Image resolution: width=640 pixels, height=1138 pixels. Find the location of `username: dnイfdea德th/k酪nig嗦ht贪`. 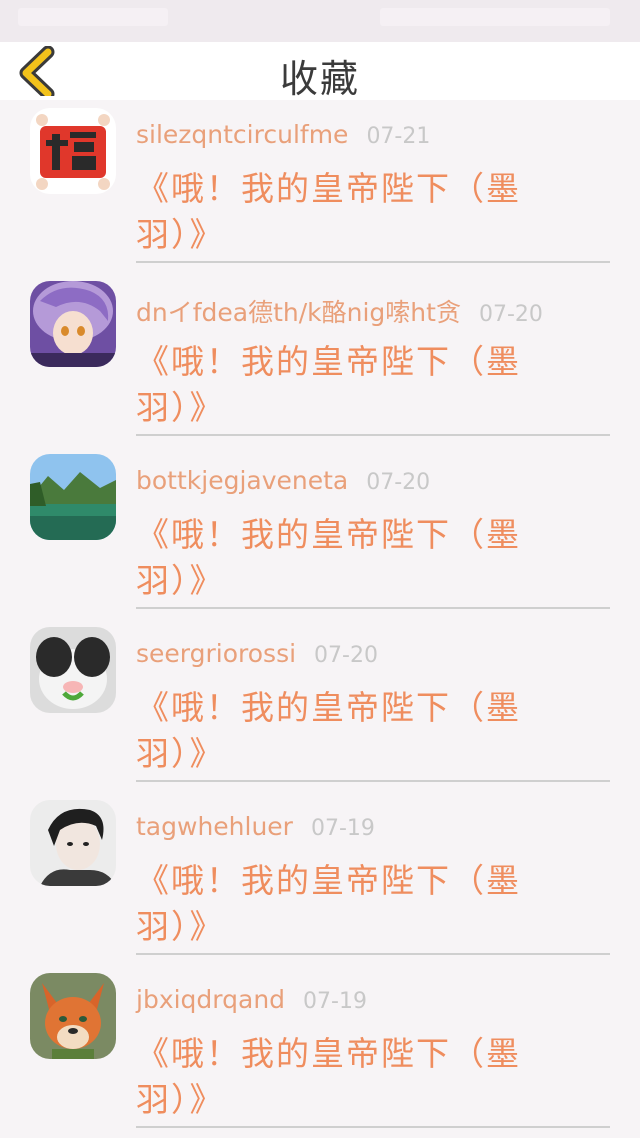

username: dnイfdea德th/k酪nig嗦ht贪 is located at coordinates (298, 312).